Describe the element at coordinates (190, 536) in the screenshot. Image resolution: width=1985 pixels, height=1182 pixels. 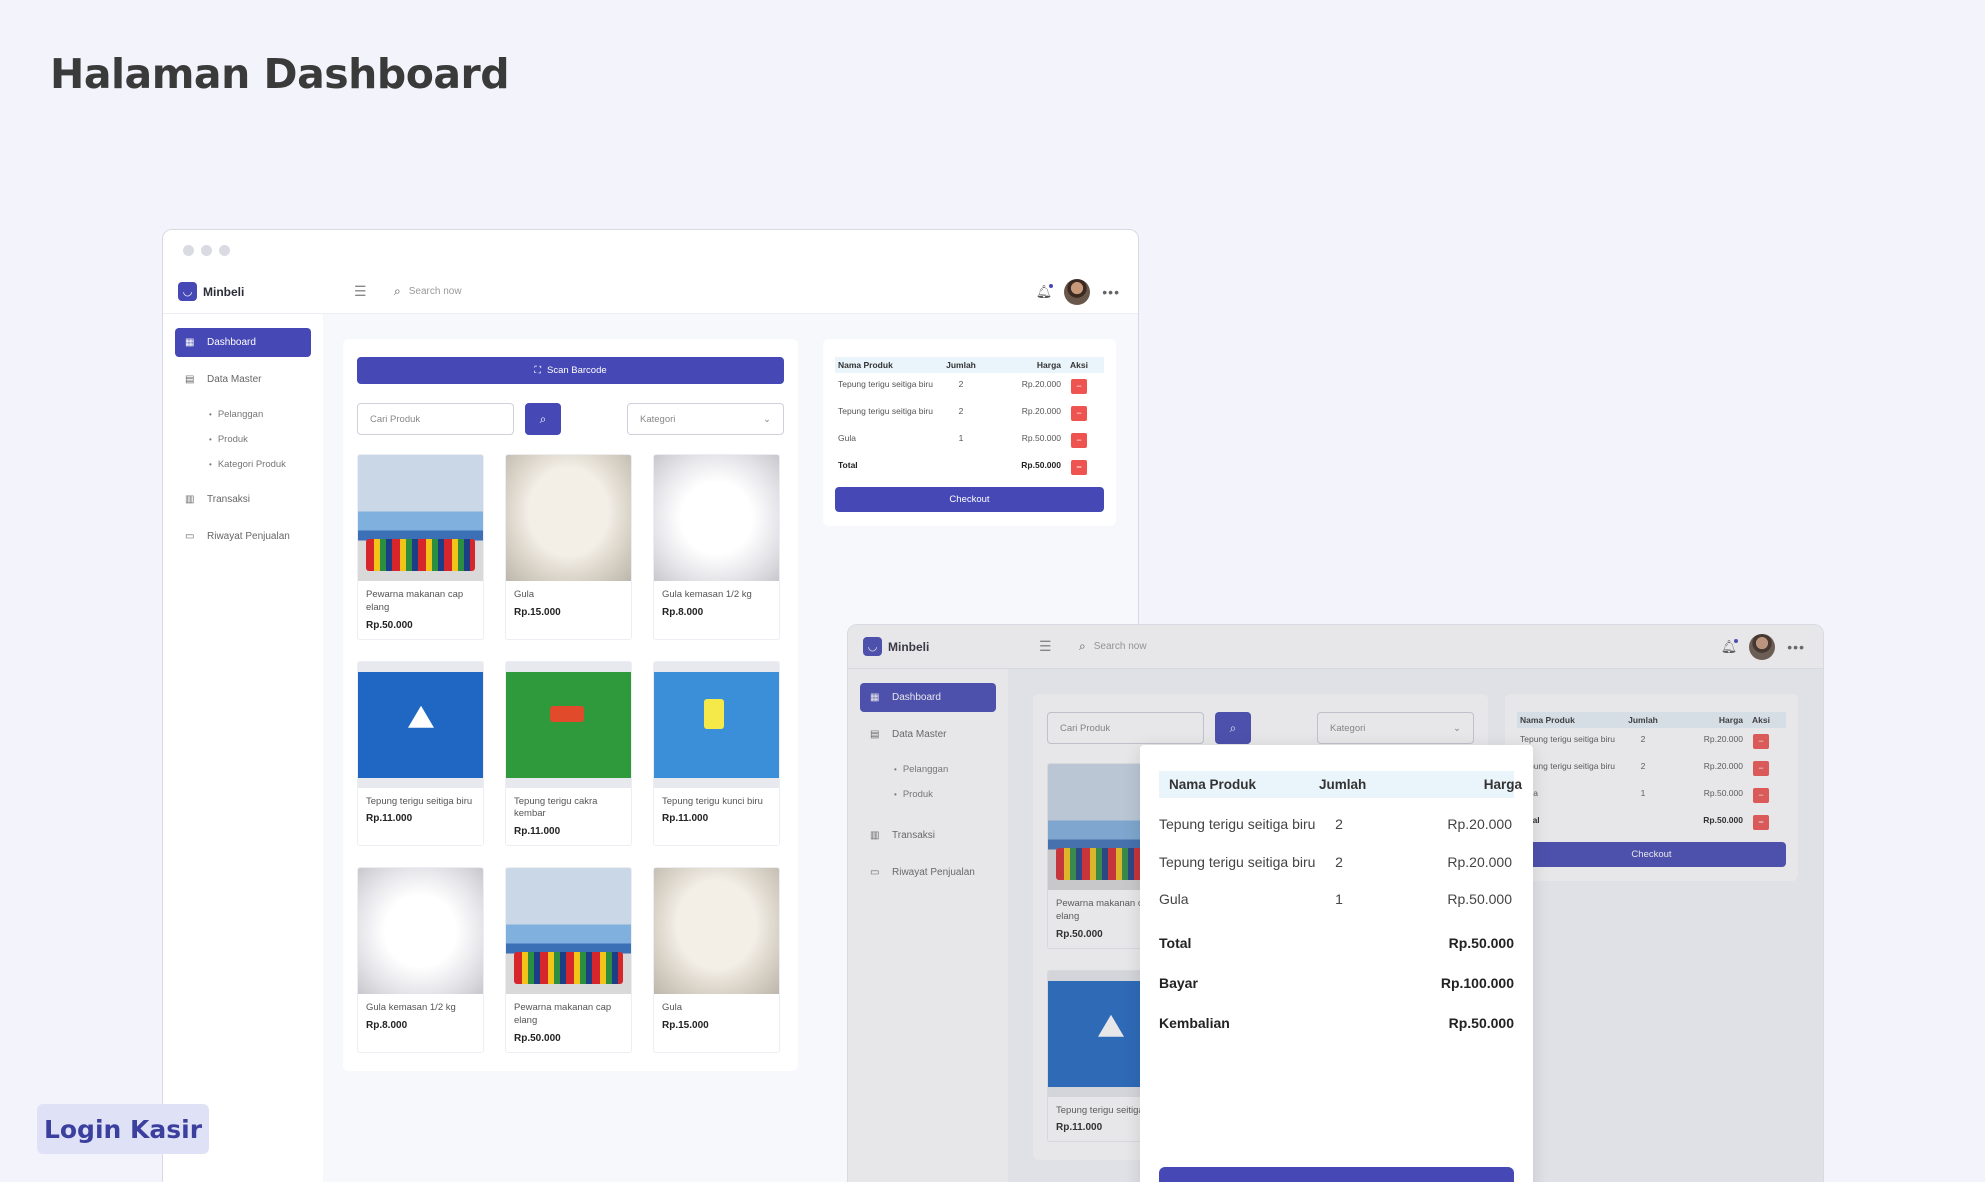
I see `document-icon: ▭` at that location.